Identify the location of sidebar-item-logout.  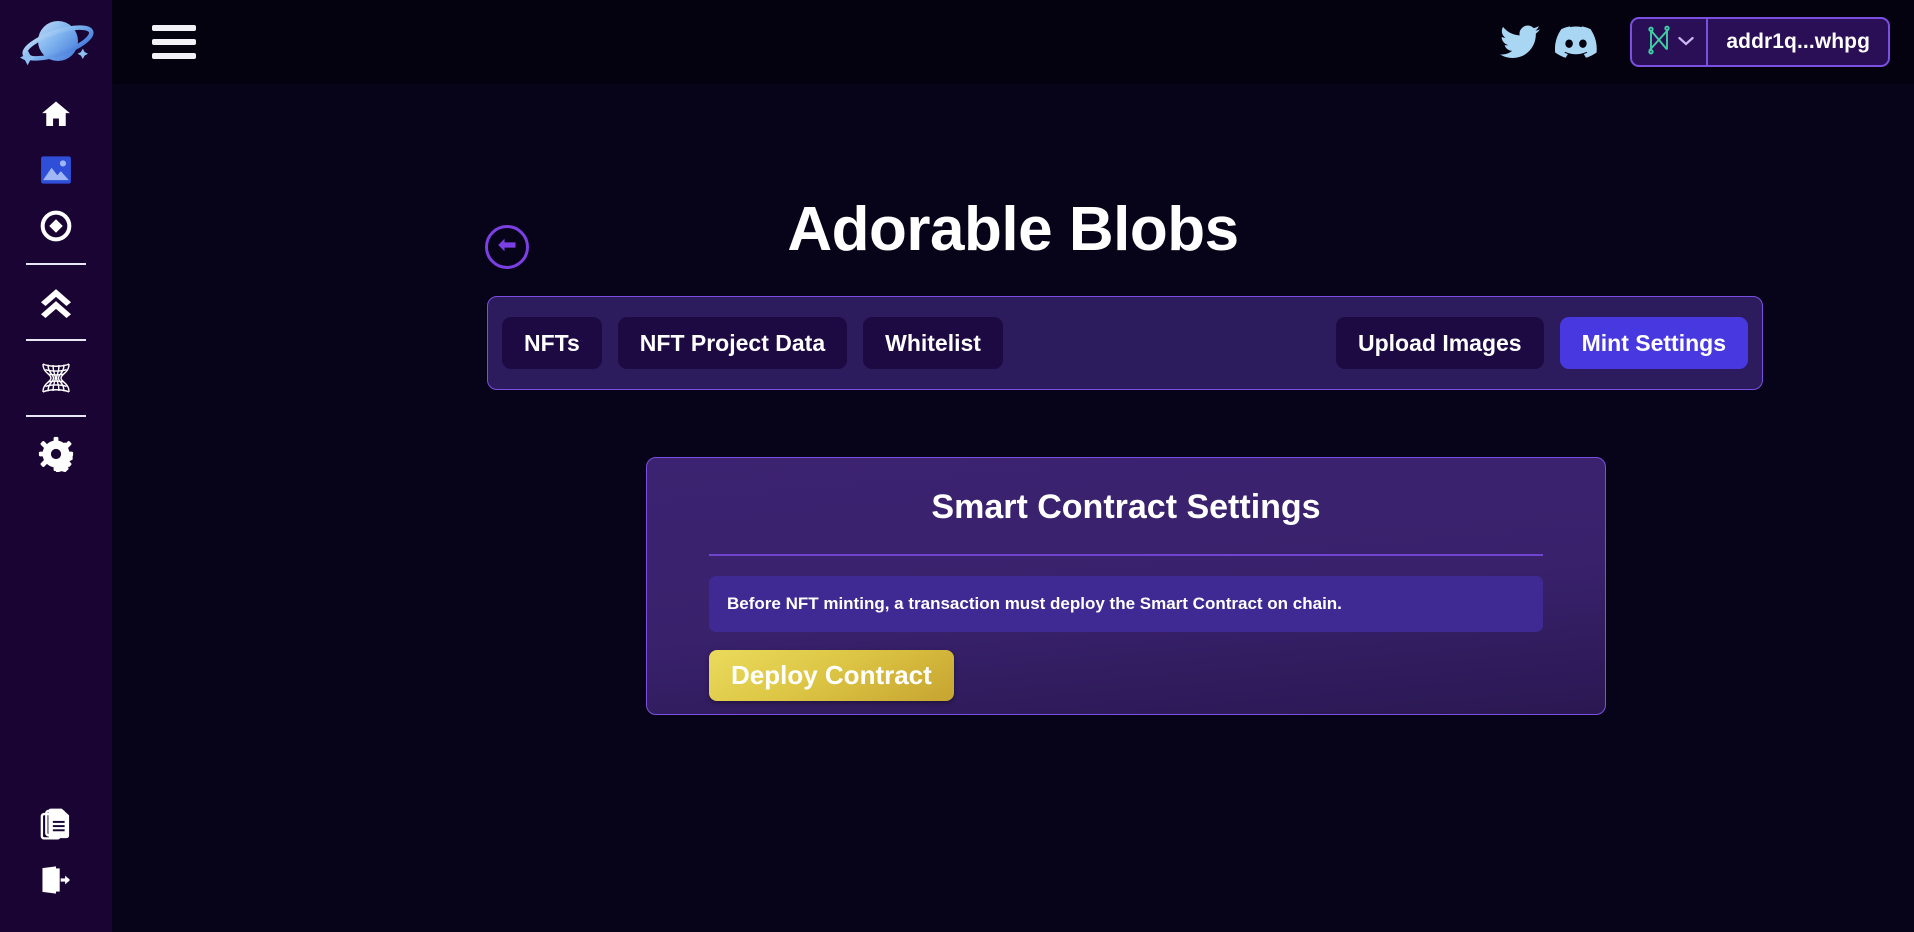
(56, 880).